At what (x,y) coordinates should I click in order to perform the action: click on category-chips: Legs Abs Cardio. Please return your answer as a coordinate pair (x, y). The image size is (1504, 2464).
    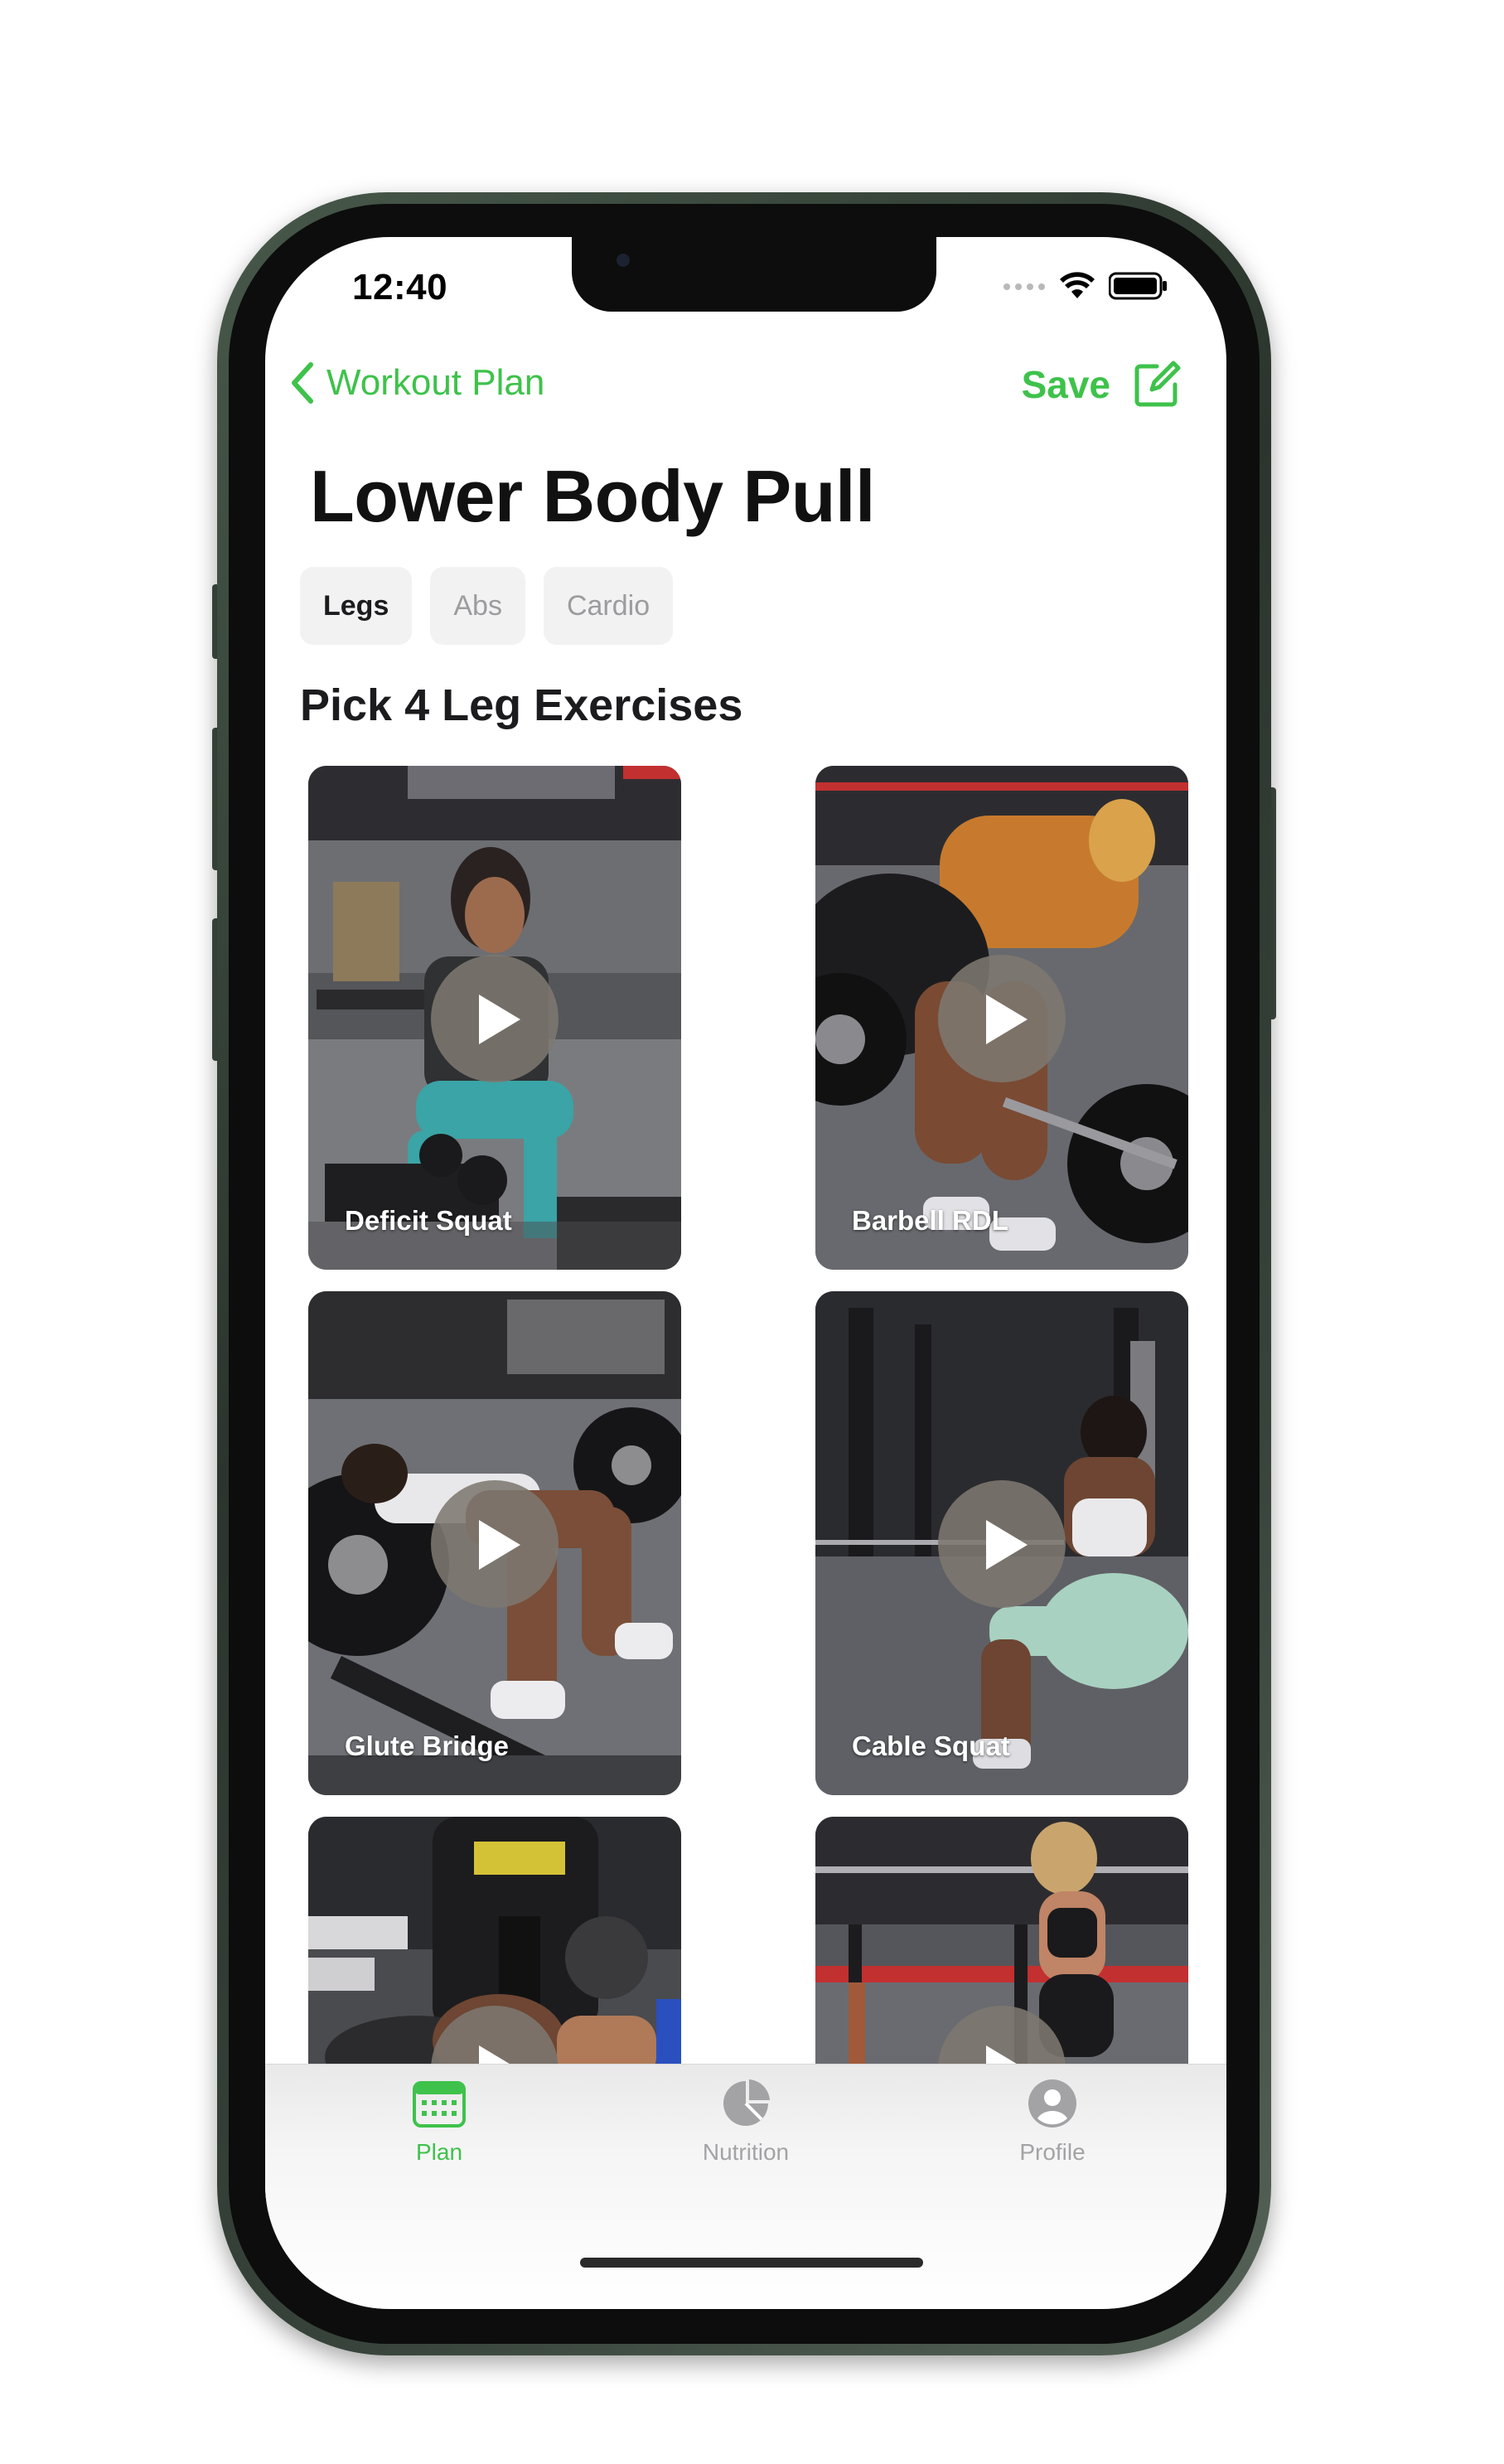
    Looking at the image, I should click on (487, 606).